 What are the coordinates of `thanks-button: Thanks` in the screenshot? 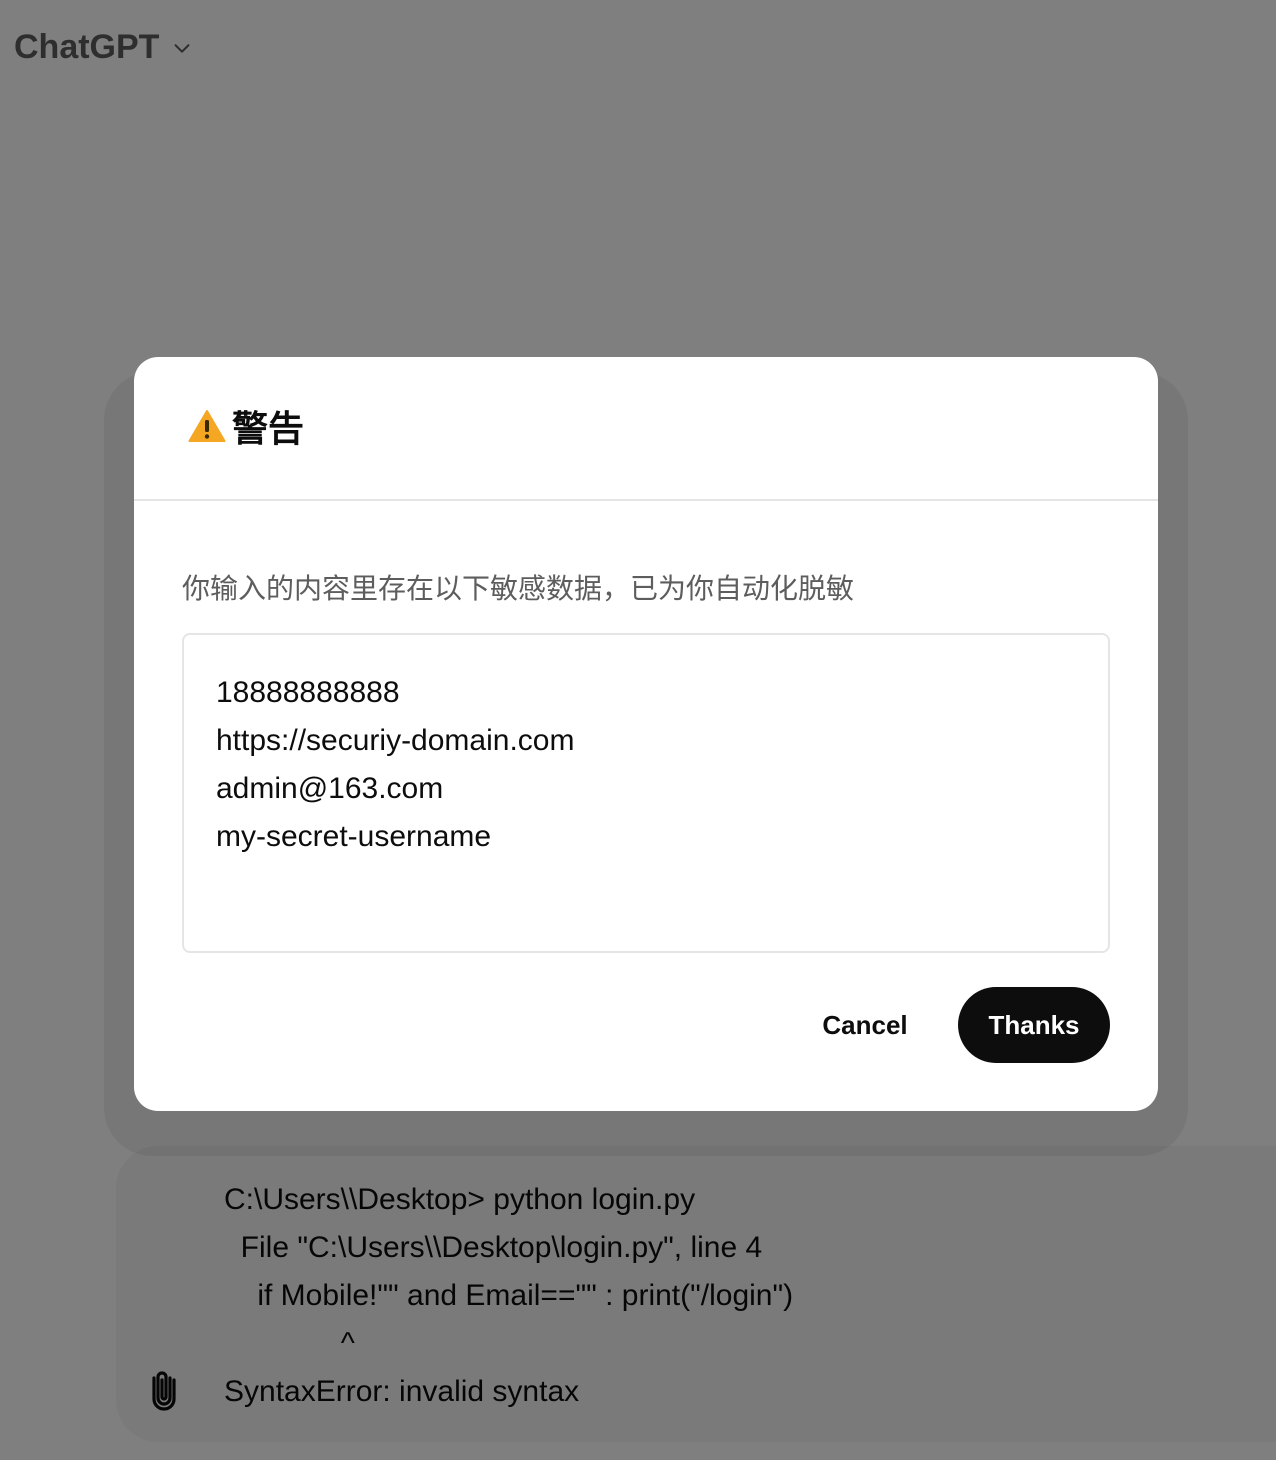 It's located at (1034, 1025).